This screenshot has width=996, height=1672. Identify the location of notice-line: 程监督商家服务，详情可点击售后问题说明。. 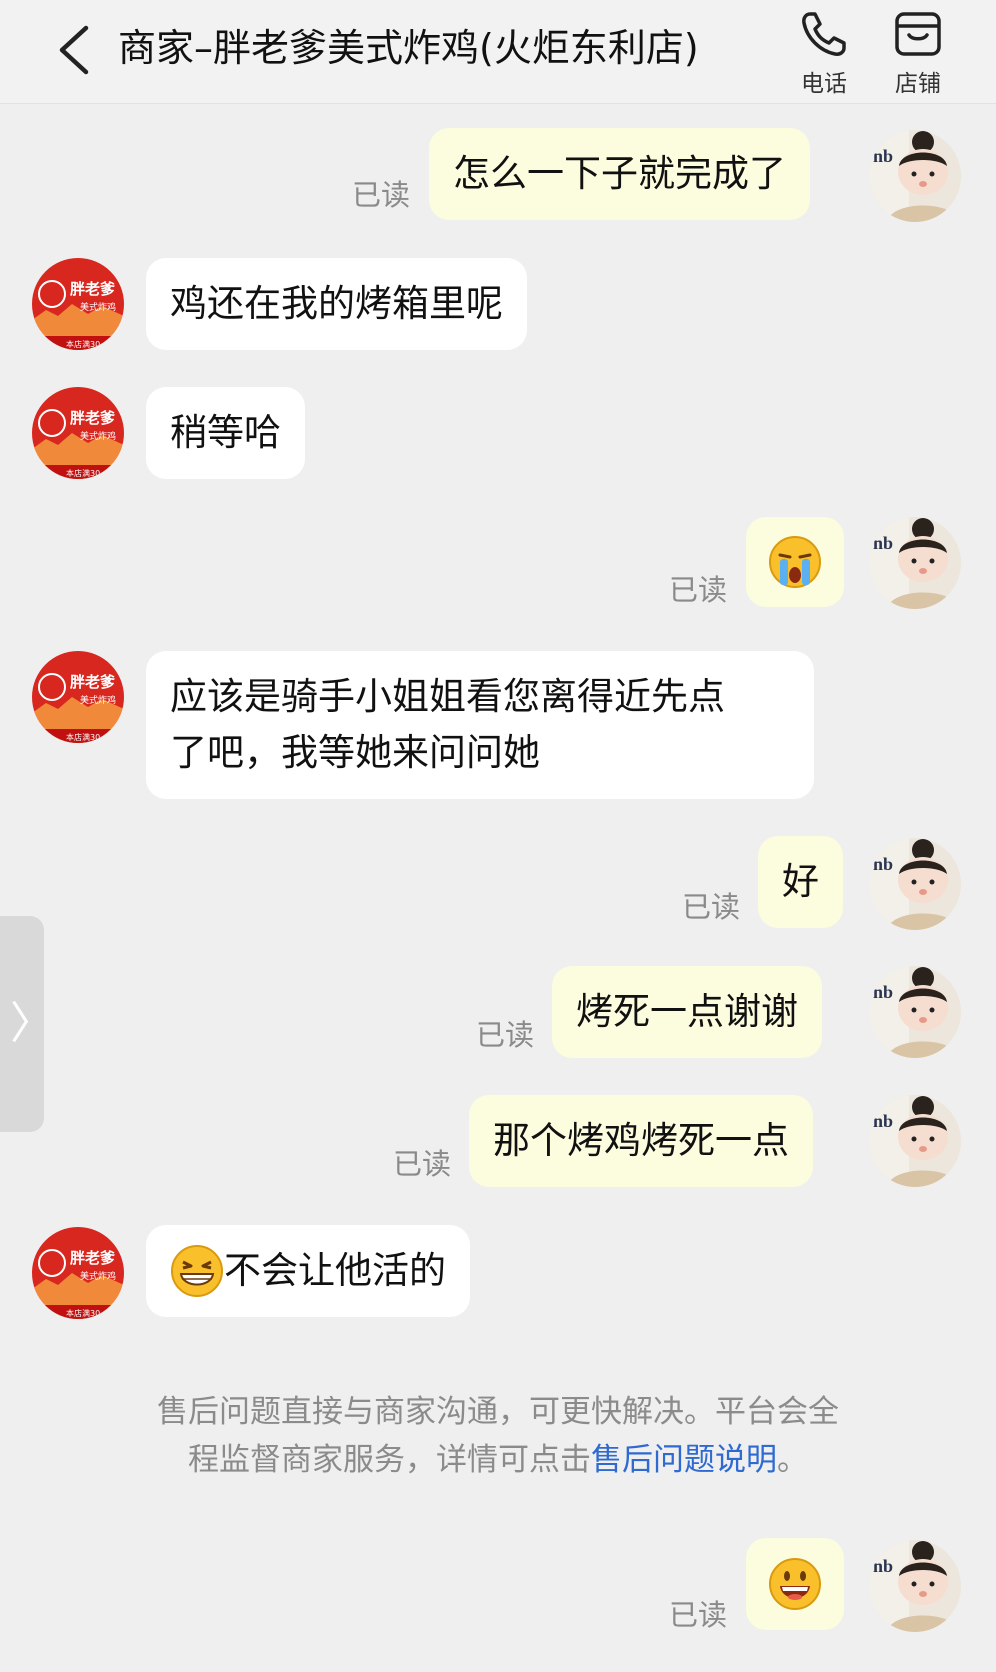
(498, 1460).